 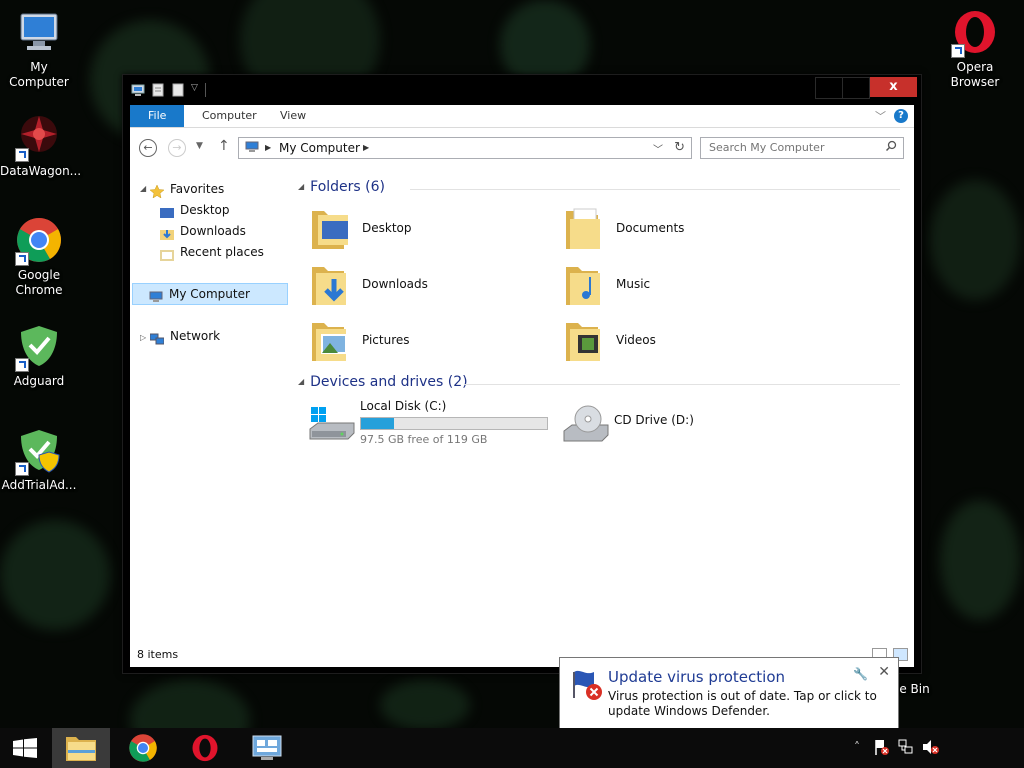 I want to click on downloads-icon, so click(x=167, y=233).